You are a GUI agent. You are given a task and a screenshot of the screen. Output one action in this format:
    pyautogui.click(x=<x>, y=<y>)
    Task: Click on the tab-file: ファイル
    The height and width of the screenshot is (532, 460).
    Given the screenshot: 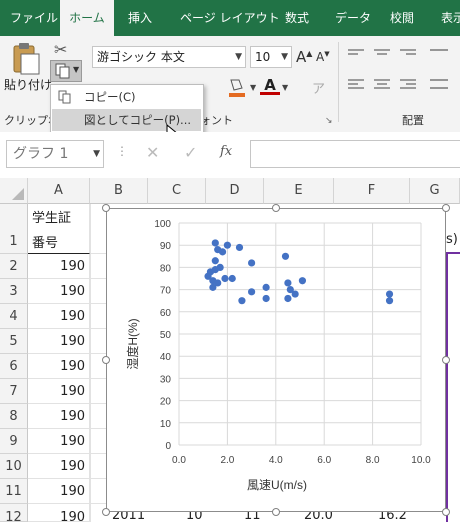 What is the action you would take?
    pyautogui.click(x=34, y=18)
    